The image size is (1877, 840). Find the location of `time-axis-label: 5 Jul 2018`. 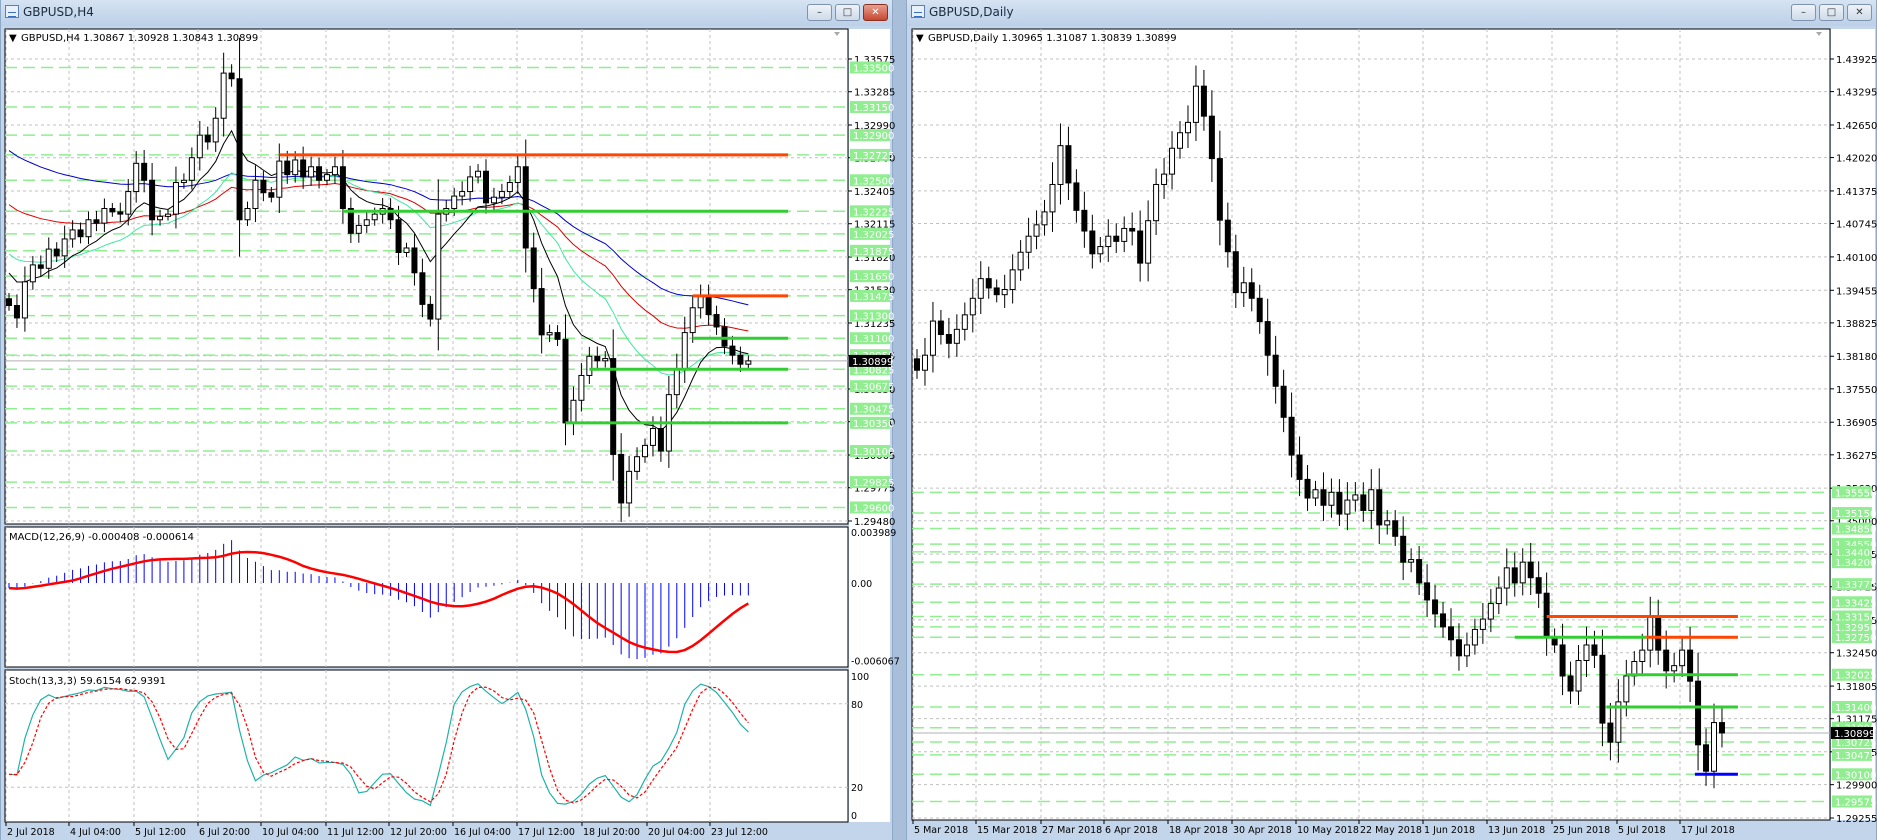

time-axis-label: 5 Jul 2018 is located at coordinates (1642, 830).